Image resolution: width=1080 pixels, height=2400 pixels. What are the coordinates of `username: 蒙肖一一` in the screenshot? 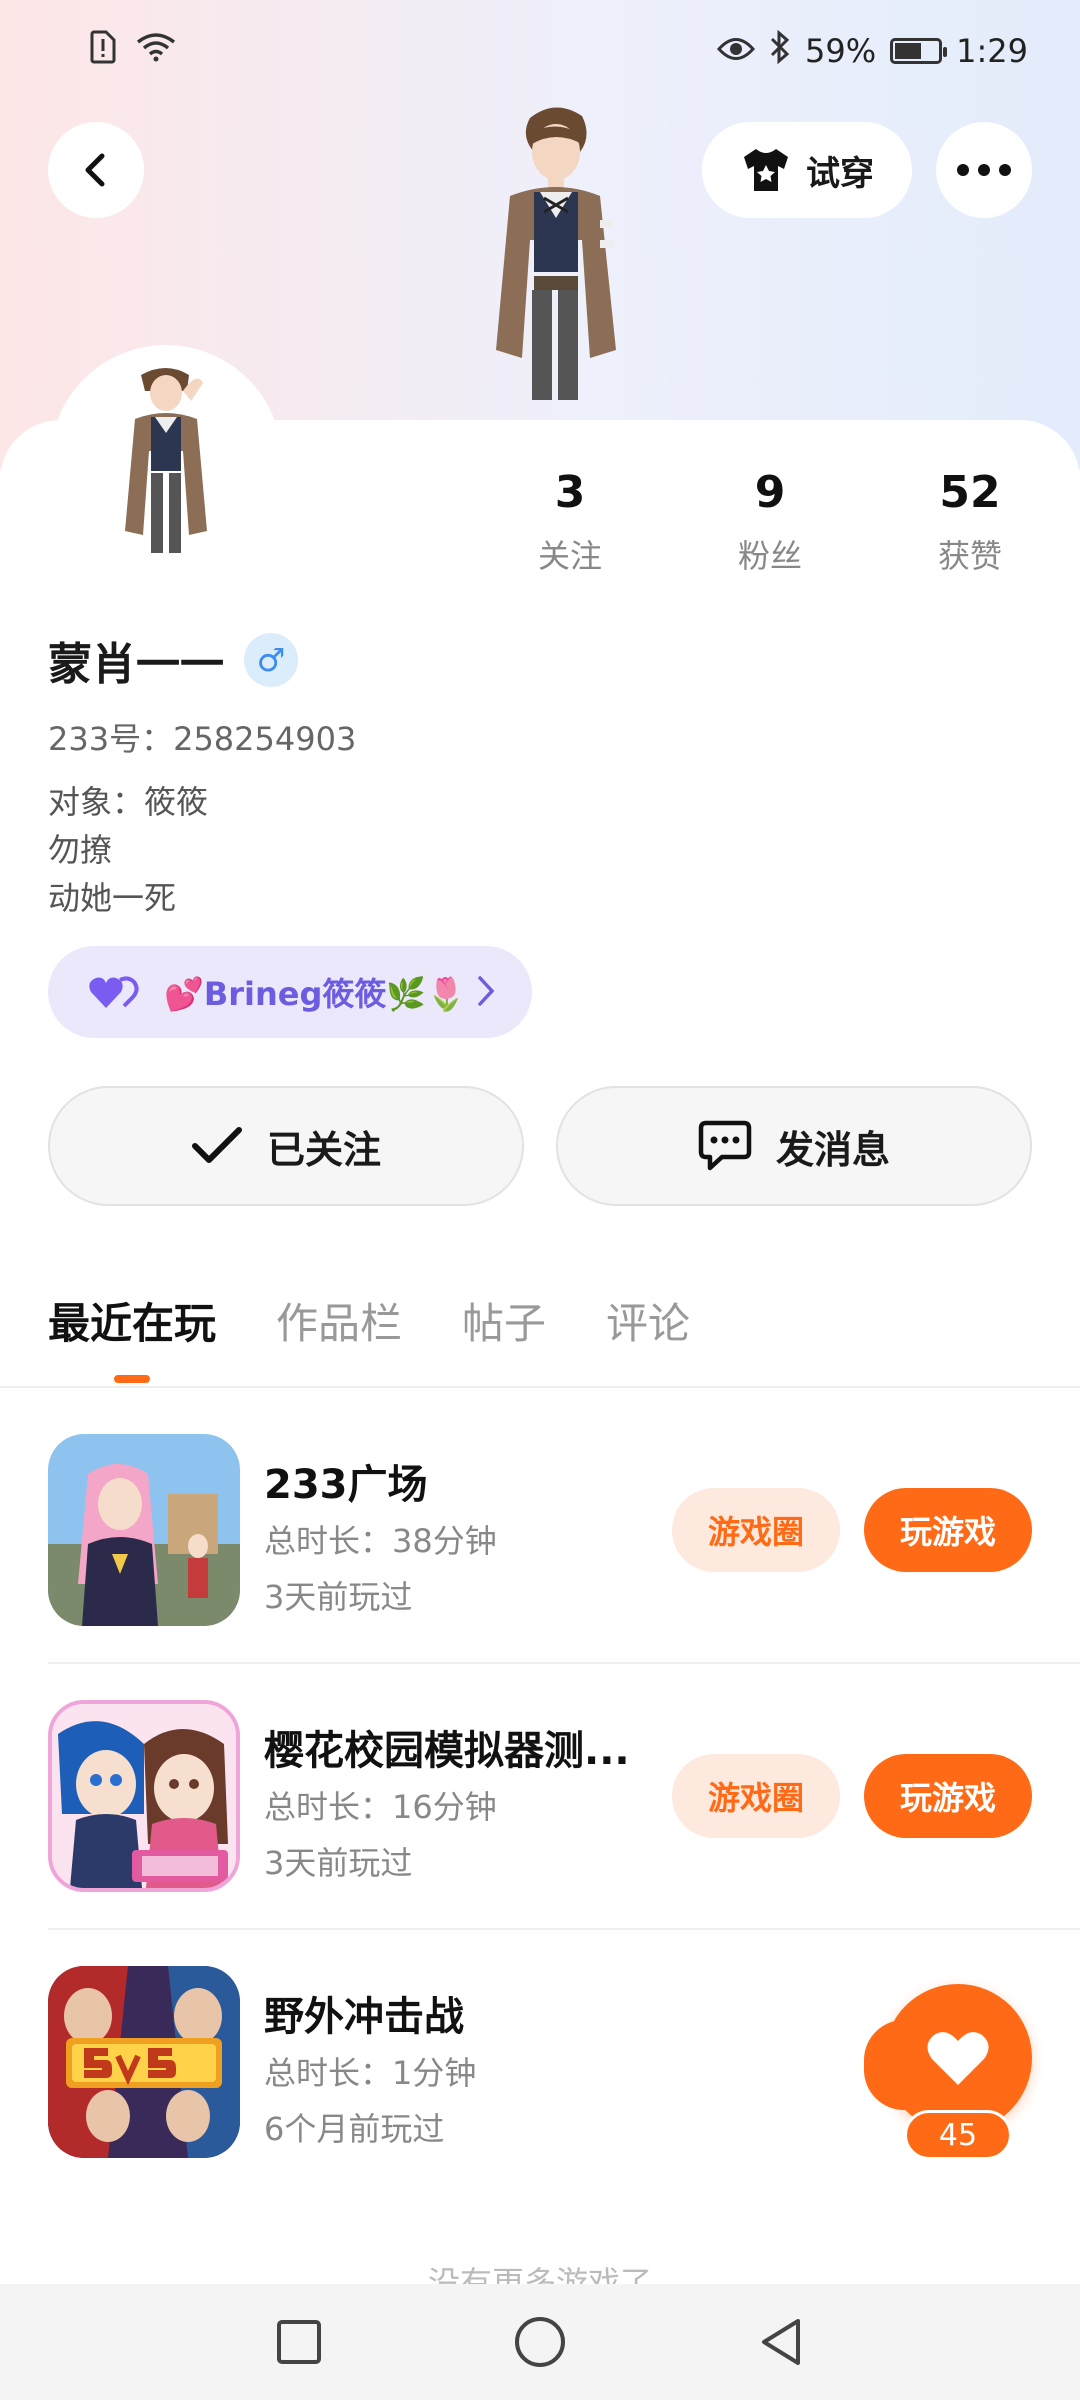 It's located at (136, 664).